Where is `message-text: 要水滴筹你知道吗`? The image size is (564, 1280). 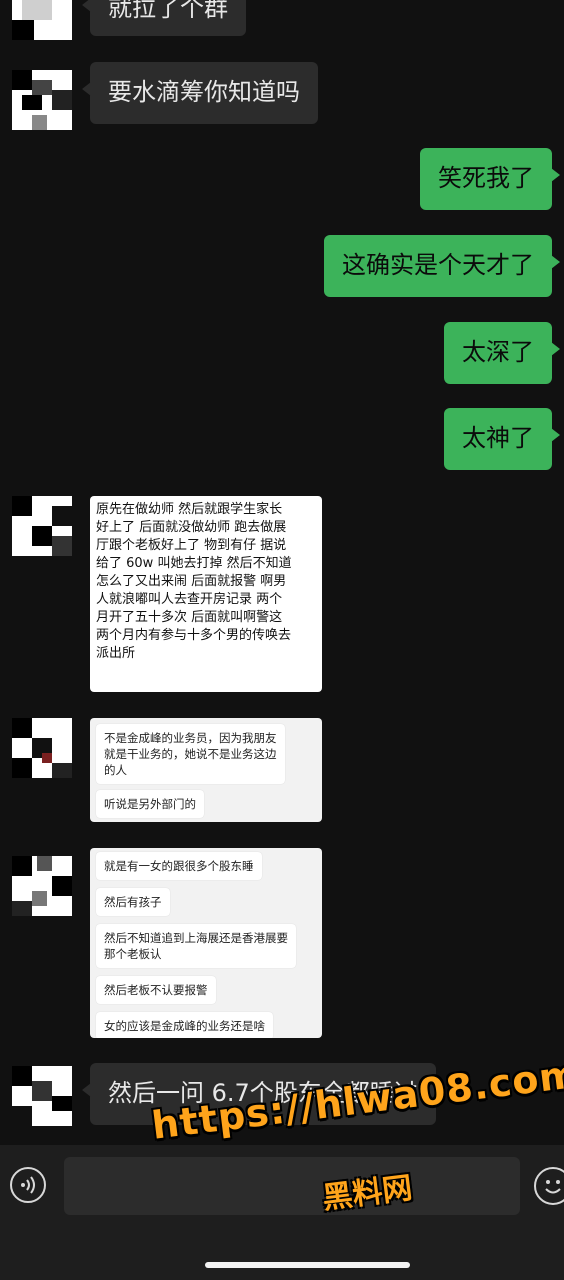
message-text: 要水滴筹你知道吗 is located at coordinates (204, 92).